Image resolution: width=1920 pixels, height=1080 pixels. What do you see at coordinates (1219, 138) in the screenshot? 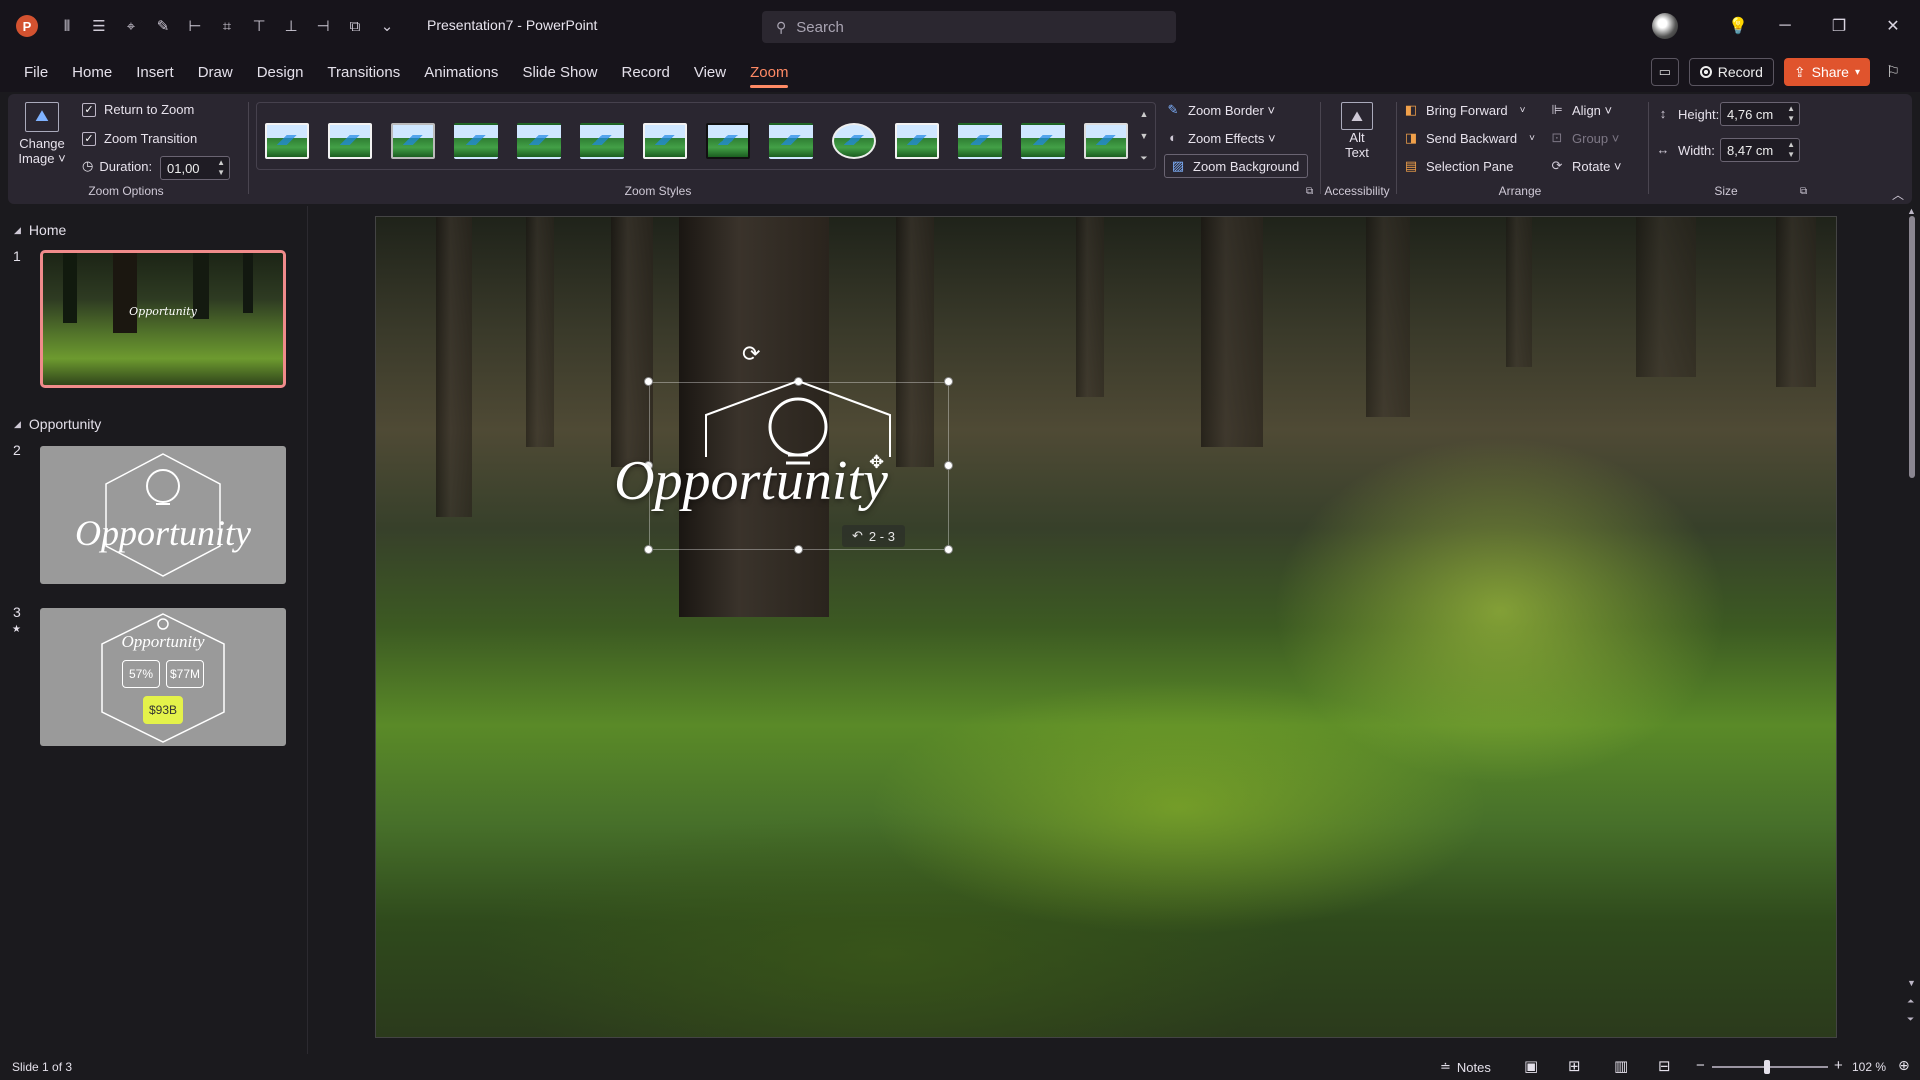
I see `zoom-effects-button: ◐ Zoom Effects ˅` at bounding box center [1219, 138].